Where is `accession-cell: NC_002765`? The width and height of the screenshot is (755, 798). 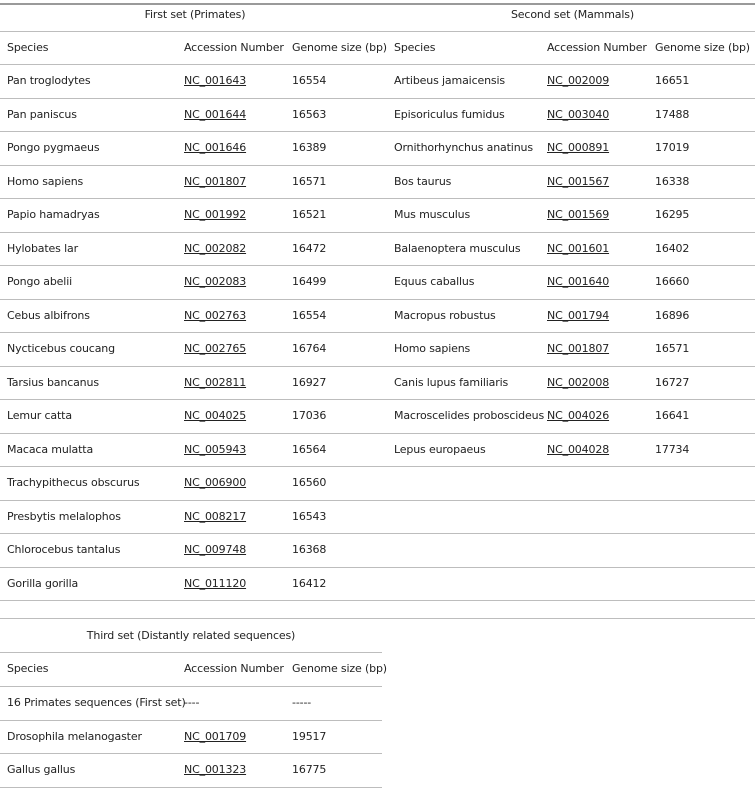
accession-cell: NC_002765 is located at coordinates (215, 349).